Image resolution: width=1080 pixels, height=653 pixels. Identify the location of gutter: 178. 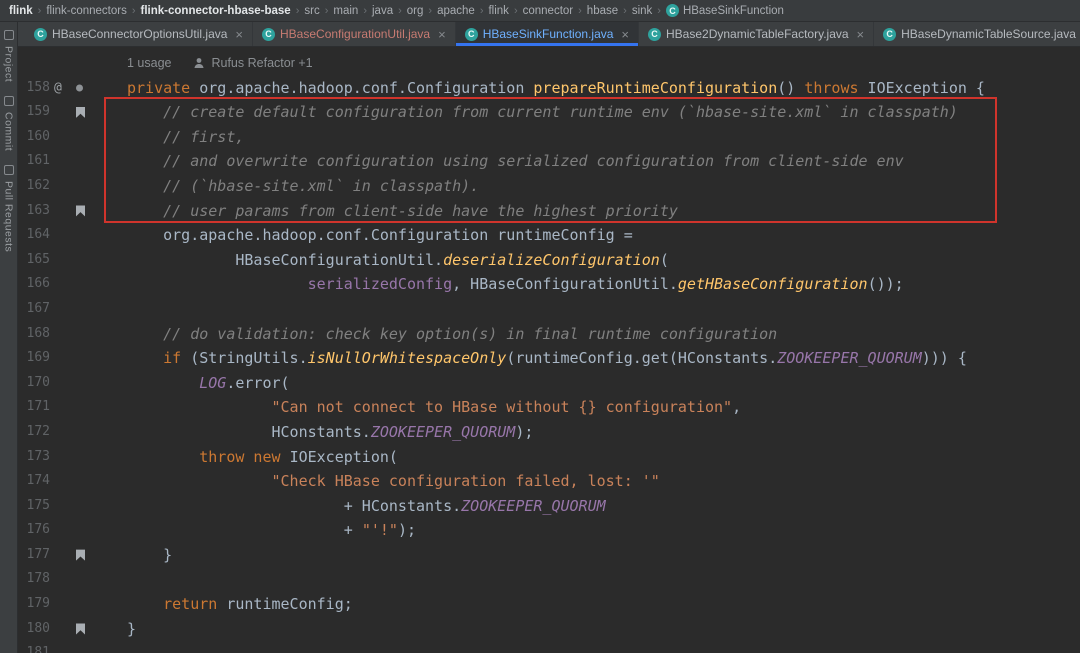
(72, 579).